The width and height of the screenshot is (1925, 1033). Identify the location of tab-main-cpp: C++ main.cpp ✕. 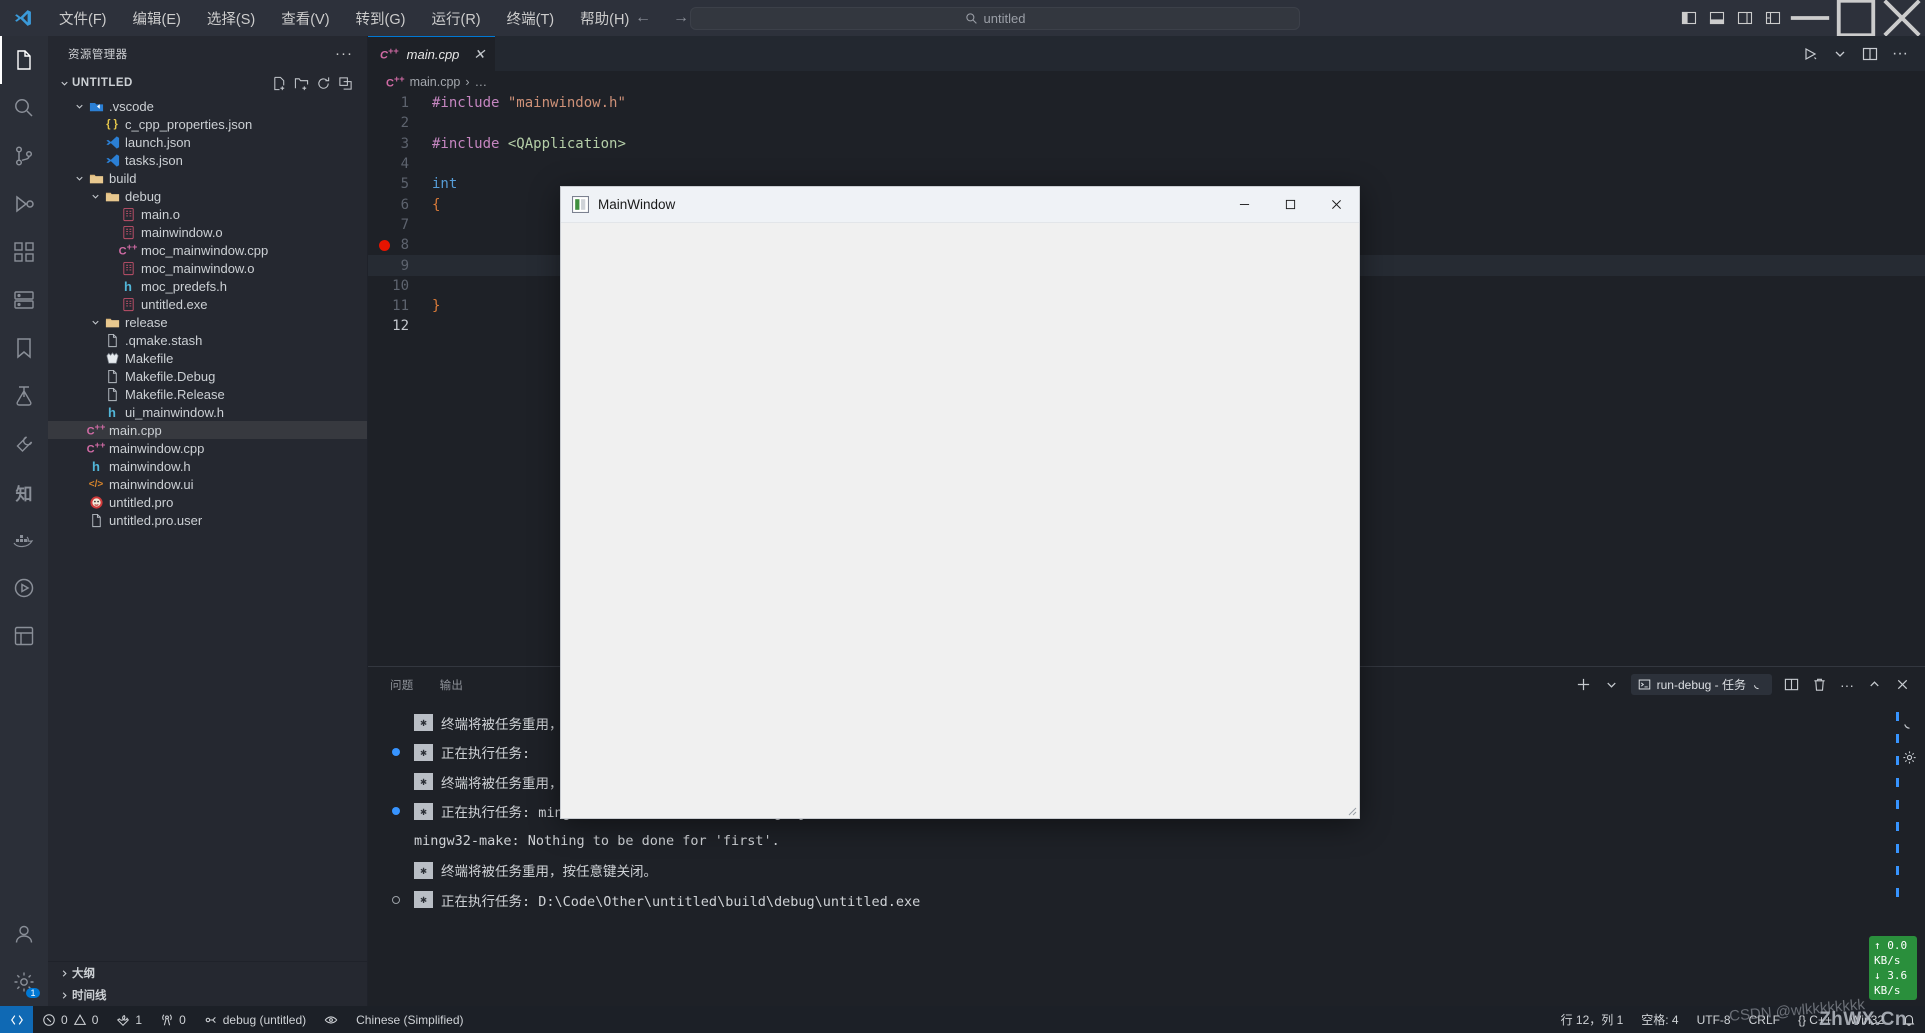
(432, 53).